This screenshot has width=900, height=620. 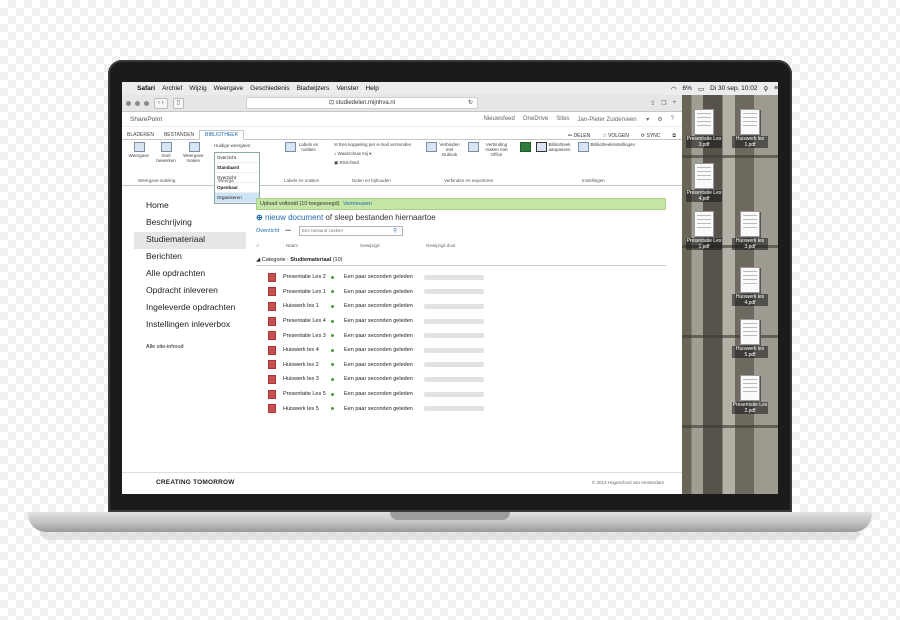 I want to click on search-icon: ⚲, so click(x=395, y=231).